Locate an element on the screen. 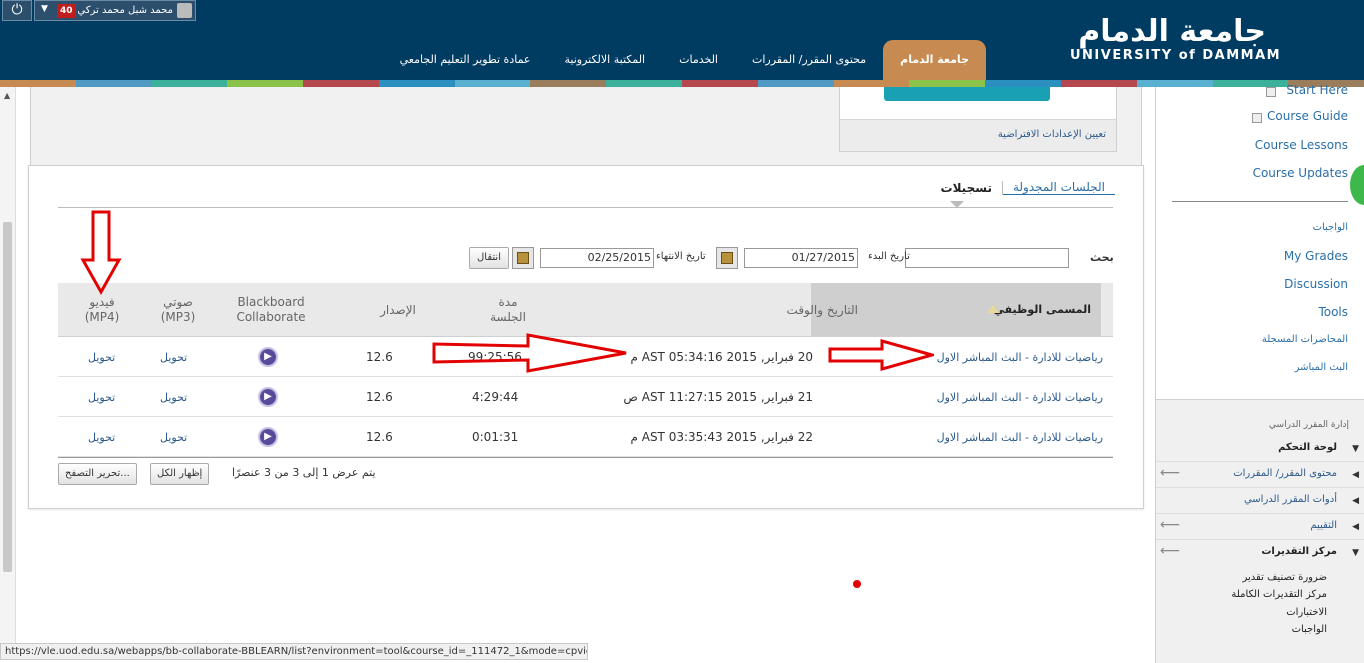  header-audio-line1: صوتي is located at coordinates (178, 302).